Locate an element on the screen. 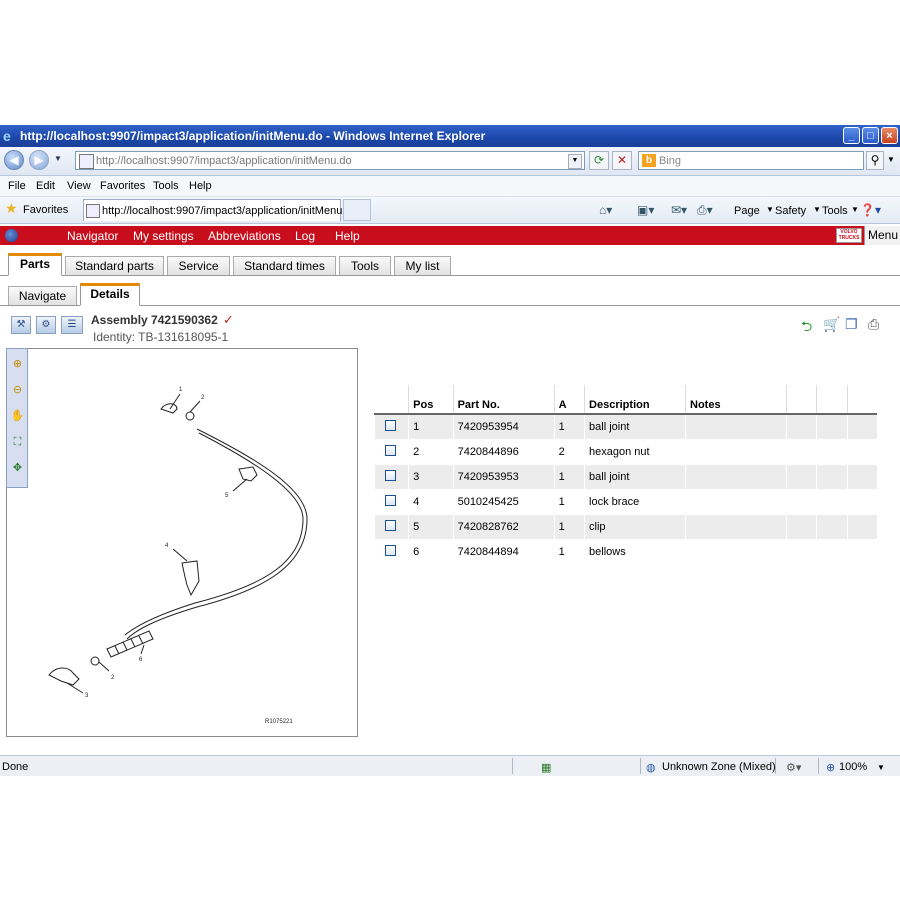  refresh-icon: ⟳ is located at coordinates (599, 160).